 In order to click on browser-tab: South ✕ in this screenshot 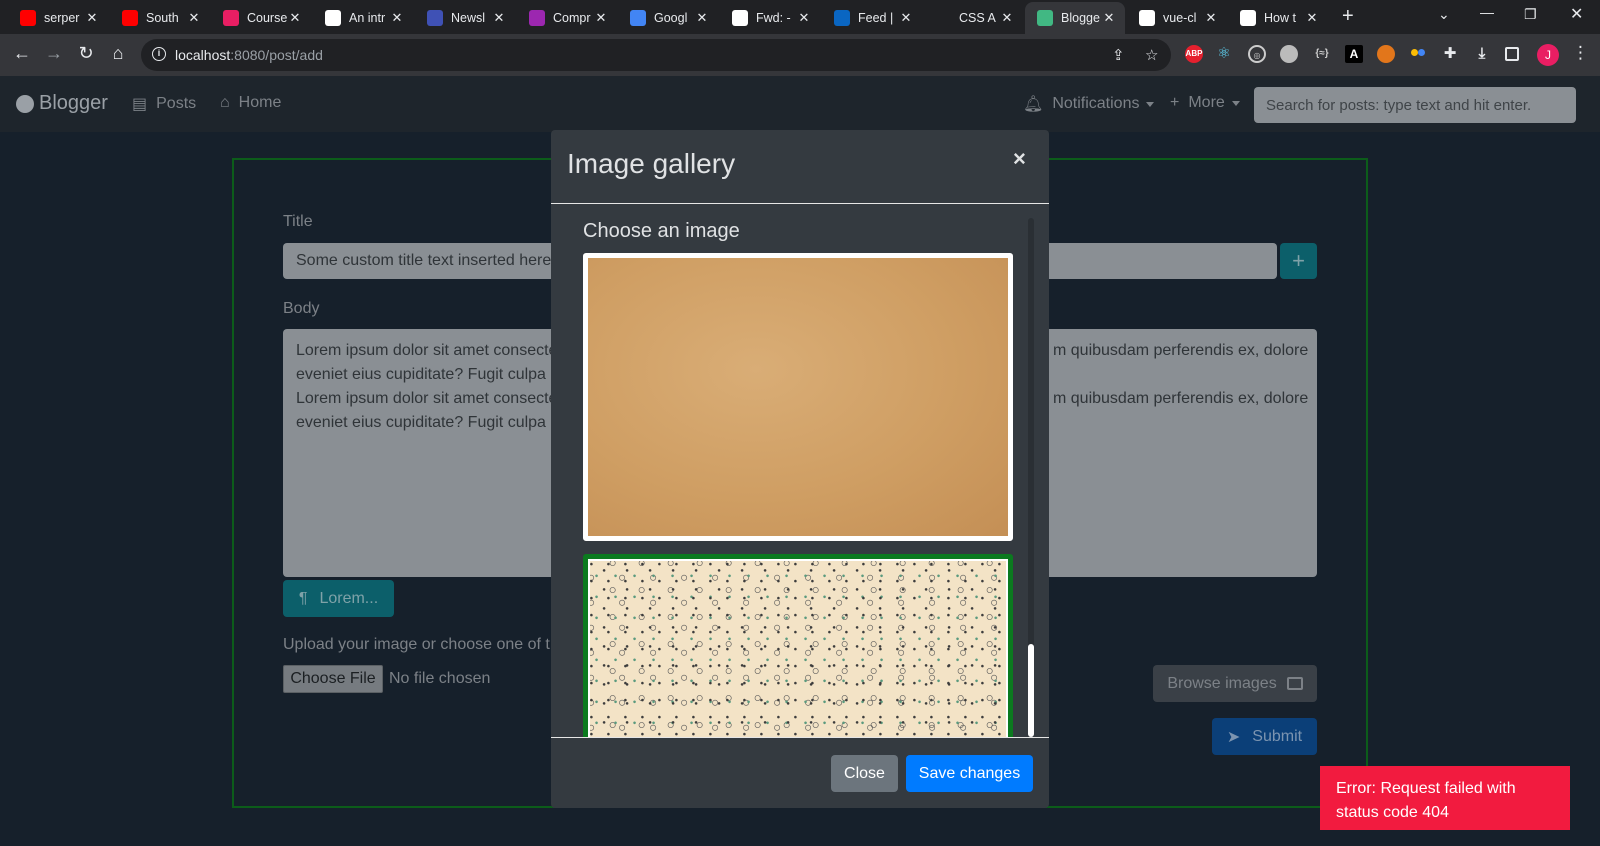, I will do `click(160, 18)`.